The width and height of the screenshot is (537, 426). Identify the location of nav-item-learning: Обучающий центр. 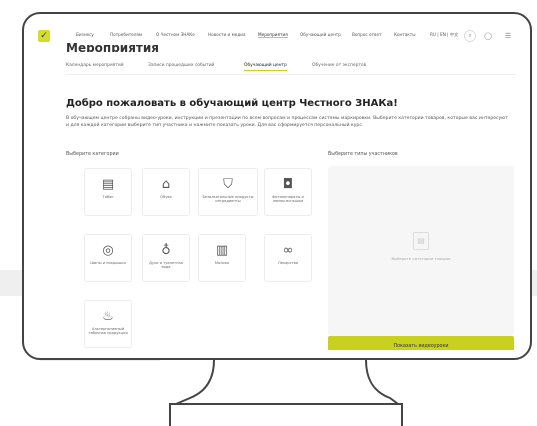
(320, 34).